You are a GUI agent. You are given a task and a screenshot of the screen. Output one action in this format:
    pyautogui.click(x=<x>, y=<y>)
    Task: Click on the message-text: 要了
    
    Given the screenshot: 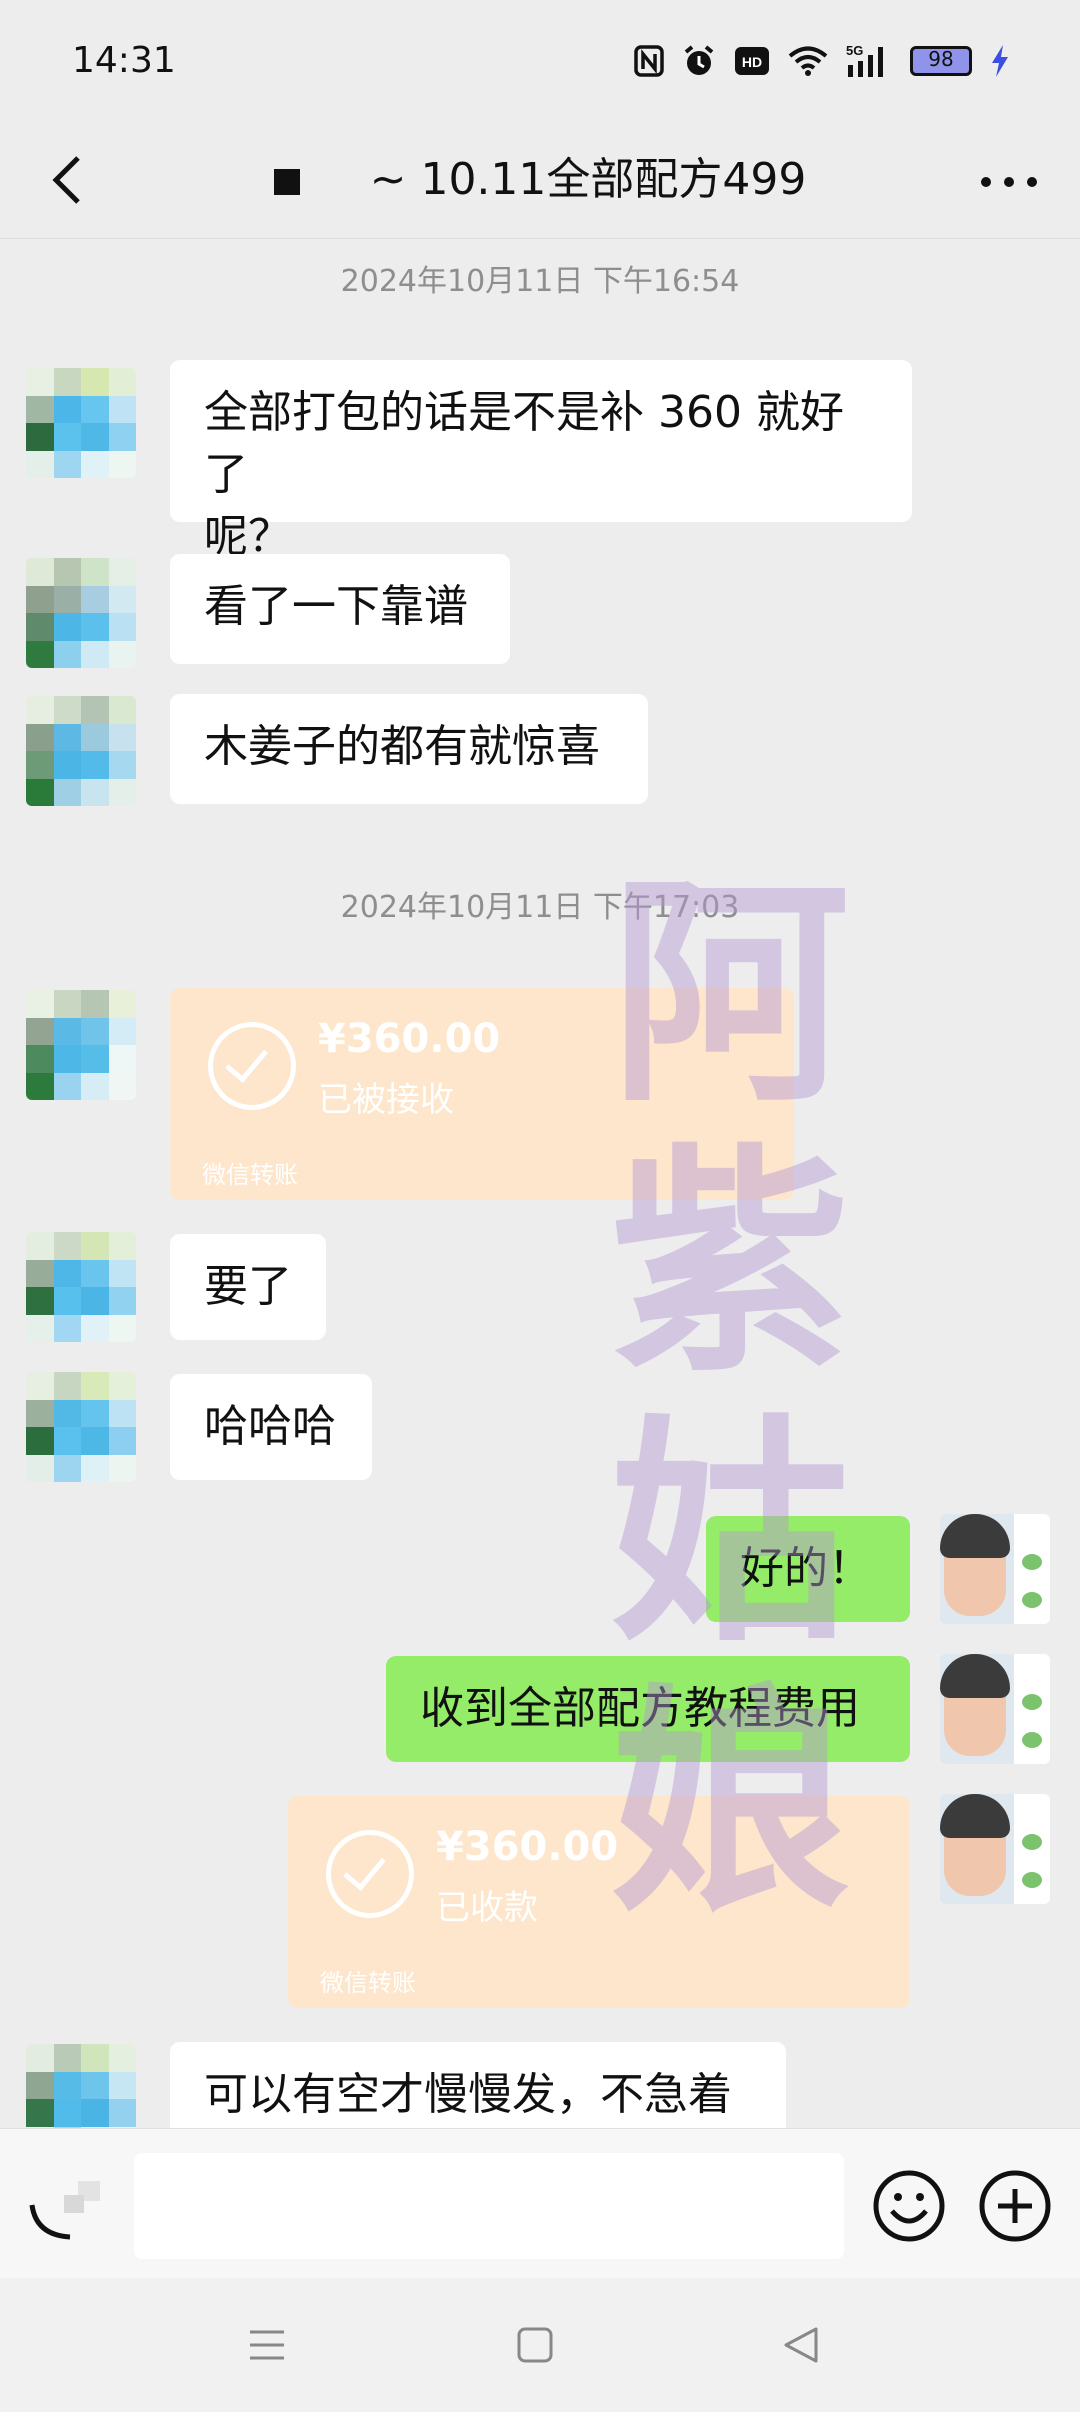 What is the action you would take?
    pyautogui.click(x=248, y=1286)
    